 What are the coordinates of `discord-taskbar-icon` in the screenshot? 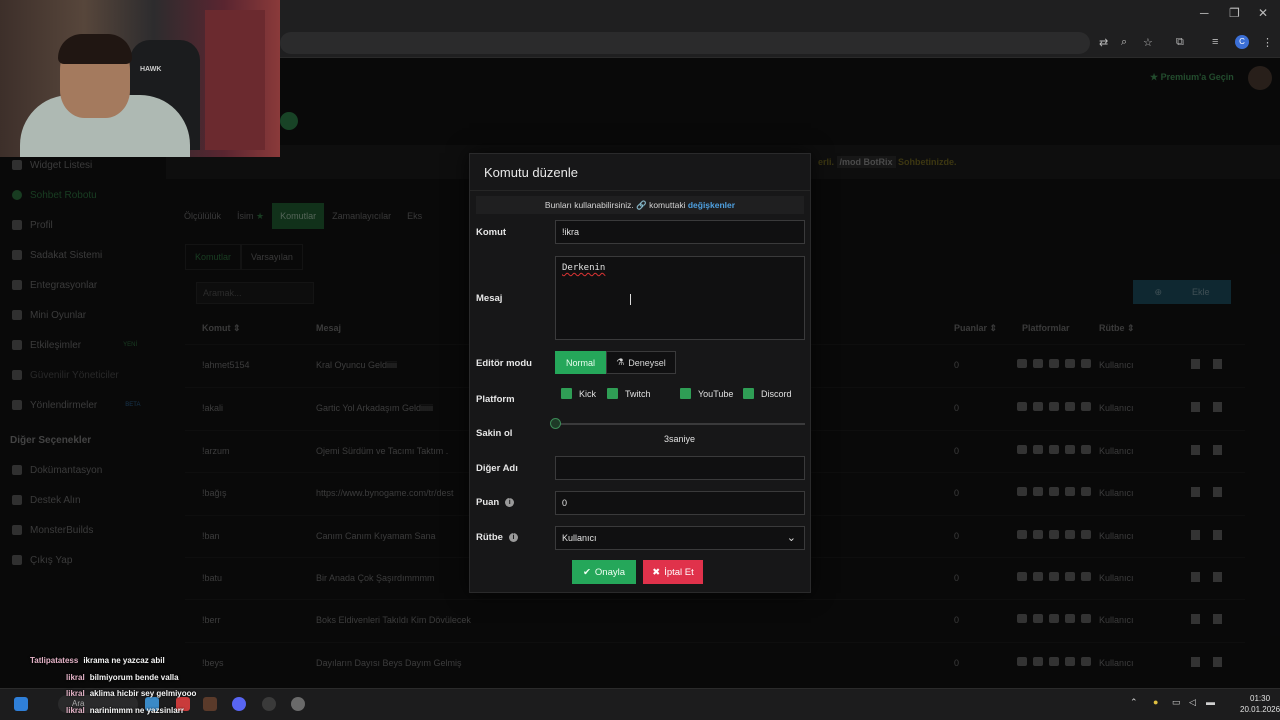 It's located at (239, 704).